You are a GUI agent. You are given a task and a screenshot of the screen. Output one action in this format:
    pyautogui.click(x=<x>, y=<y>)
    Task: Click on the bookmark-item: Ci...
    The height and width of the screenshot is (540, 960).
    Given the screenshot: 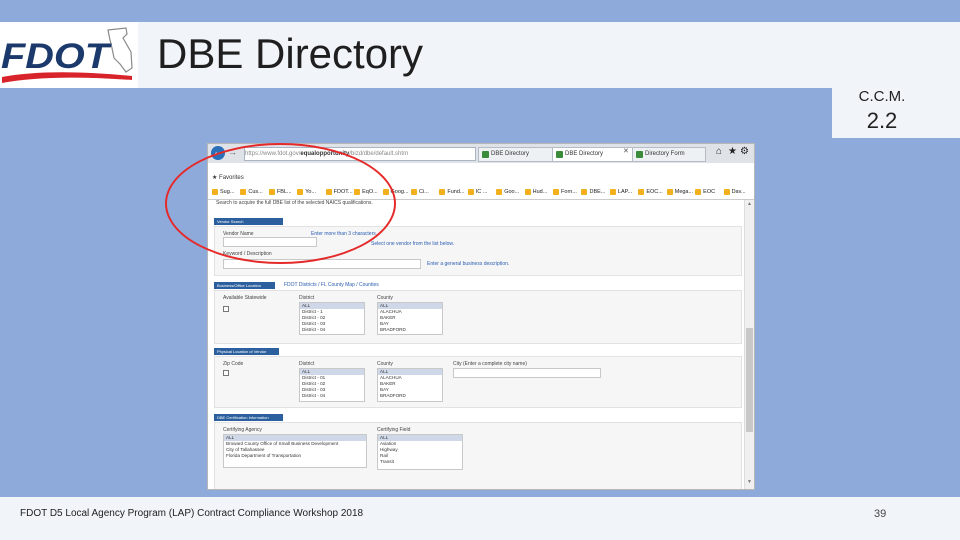 What is the action you would take?
    pyautogui.click(x=419, y=192)
    